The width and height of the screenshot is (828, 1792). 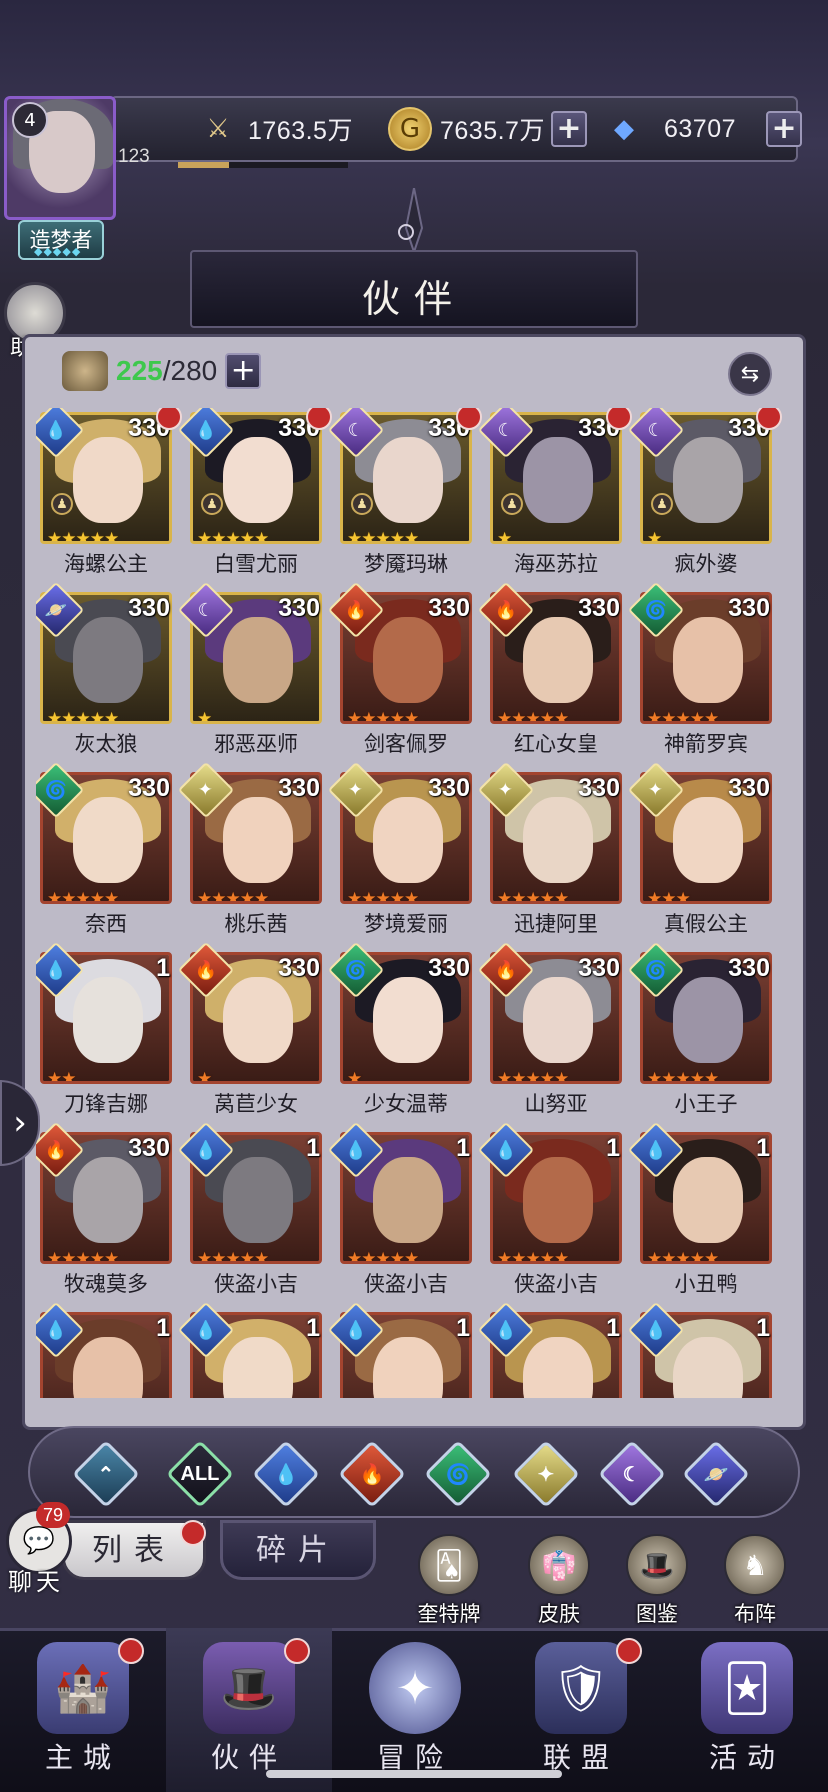 I want to click on nav-main-city: 🏰 主城, so click(x=83, y=1710).